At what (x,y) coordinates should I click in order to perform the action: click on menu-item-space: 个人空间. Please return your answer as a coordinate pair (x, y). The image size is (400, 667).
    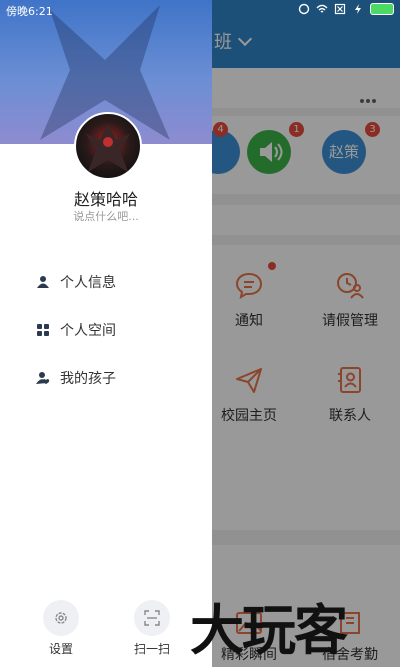
    Looking at the image, I should click on (76, 330).